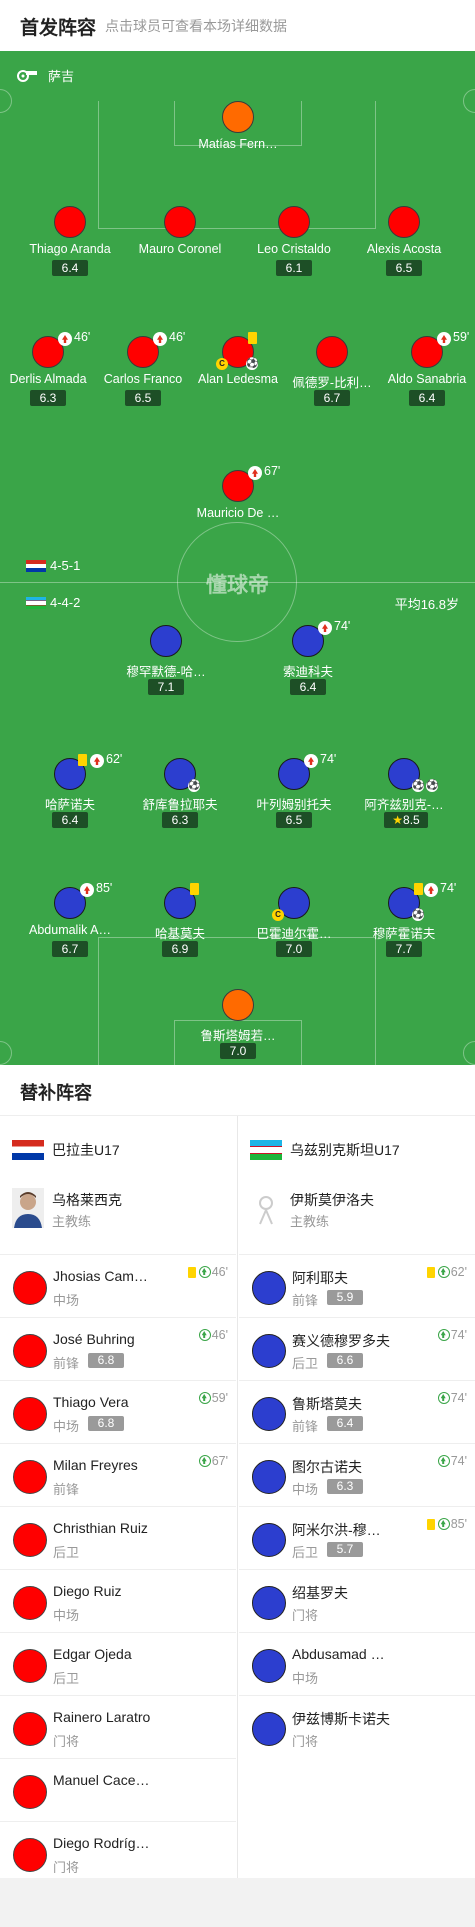  What do you see at coordinates (238, 1027) in the screenshot?
I see `player-away-gk: 鲁斯塔姆若… 7.0` at bounding box center [238, 1027].